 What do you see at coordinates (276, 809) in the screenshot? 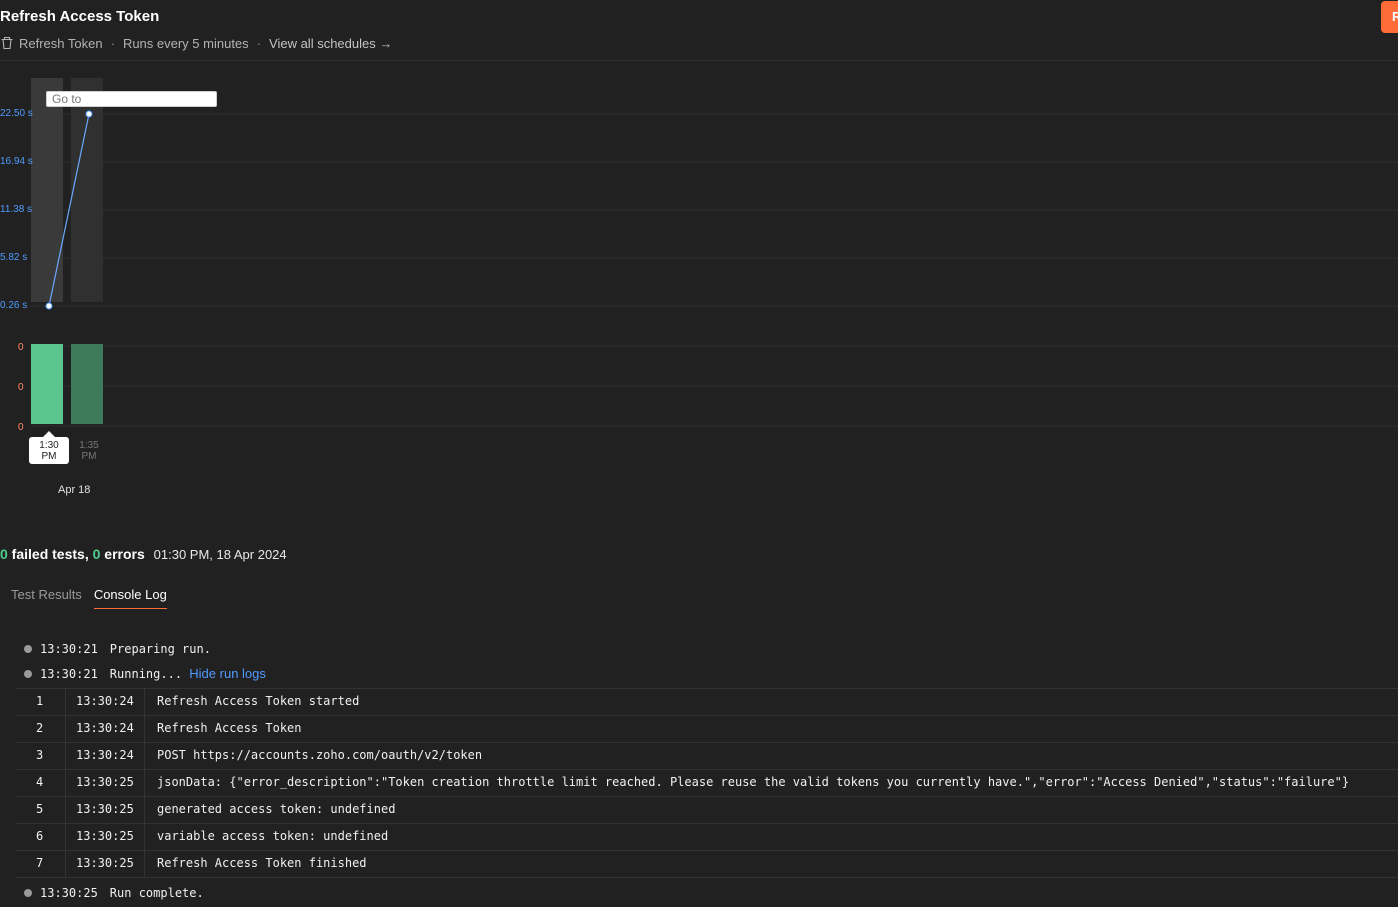
I see `log-row-message: generated access token: undefined` at bounding box center [276, 809].